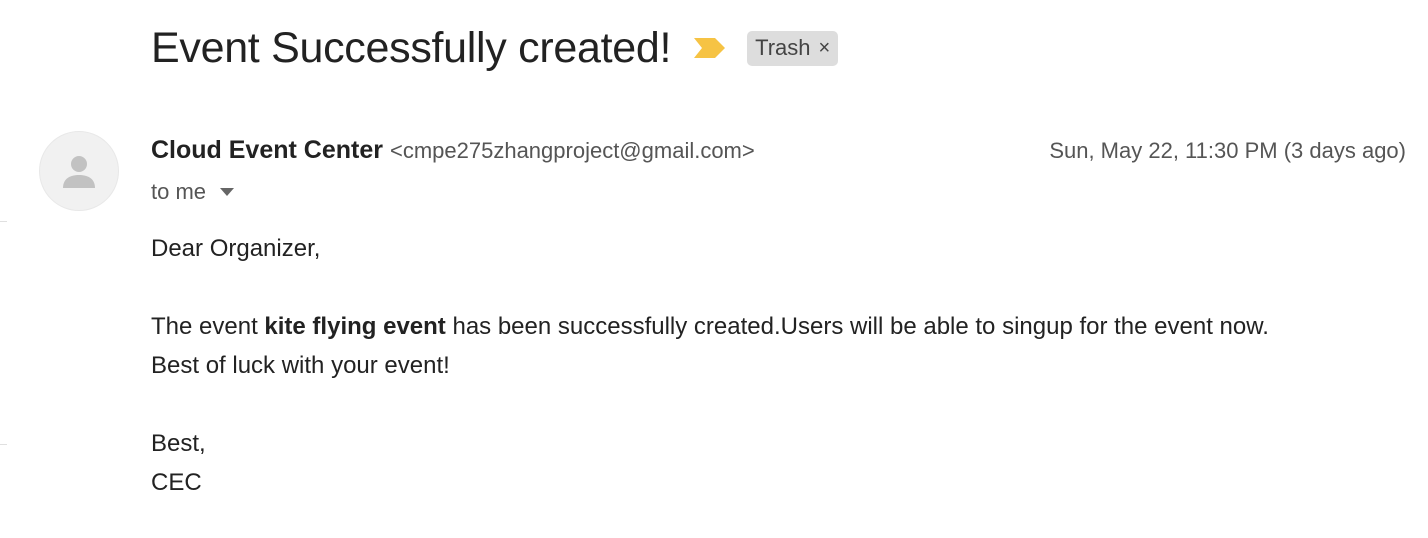  I want to click on email-date: Sun, May 22, 11:30 PM (3 days ago), so click(1227, 150).